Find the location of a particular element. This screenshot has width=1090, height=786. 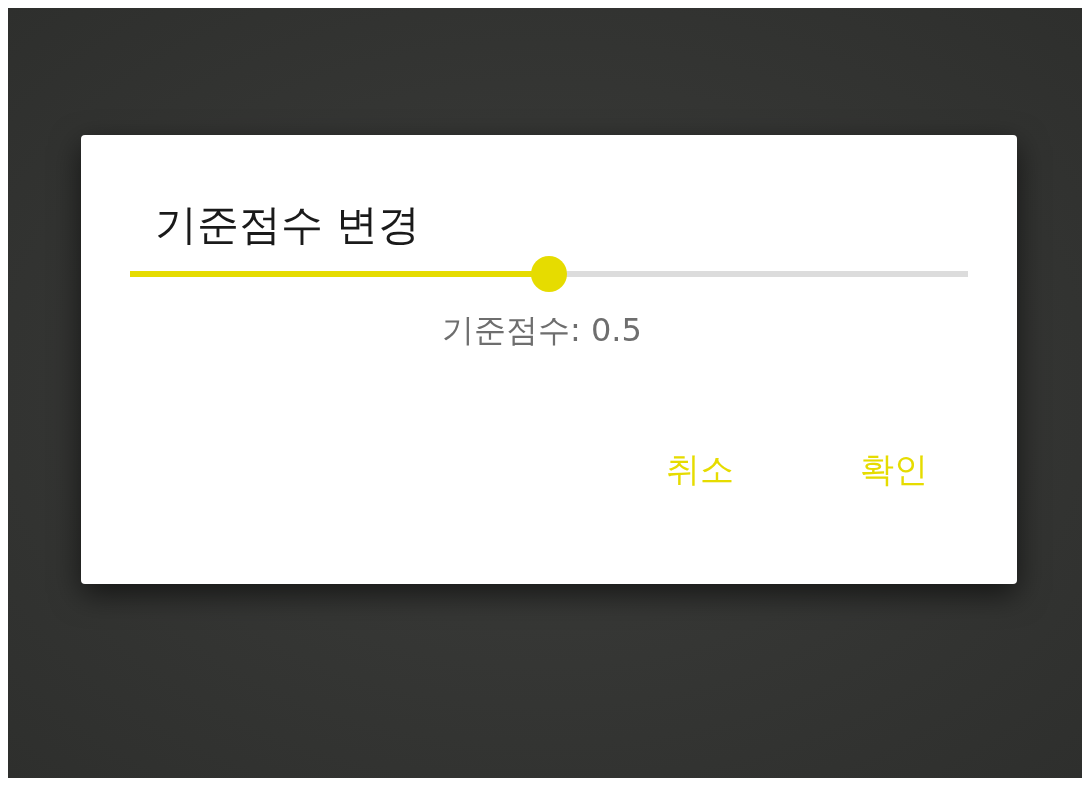

slider-thumb is located at coordinates (549, 274).